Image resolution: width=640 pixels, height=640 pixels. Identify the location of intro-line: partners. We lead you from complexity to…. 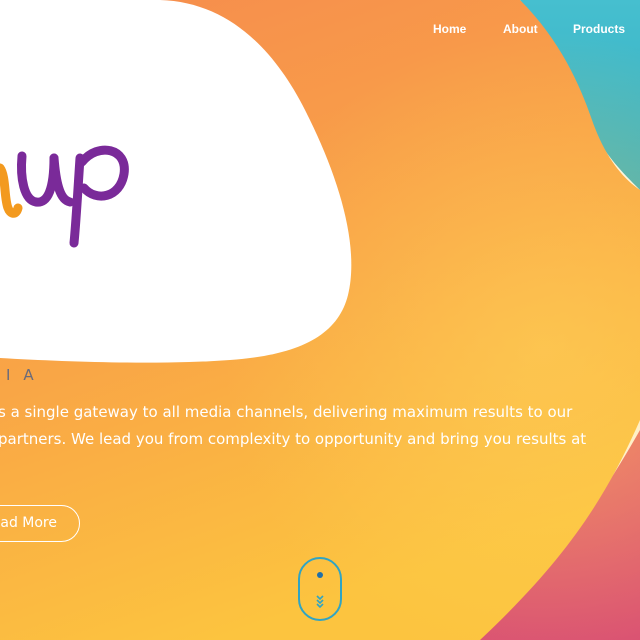
(293, 439).